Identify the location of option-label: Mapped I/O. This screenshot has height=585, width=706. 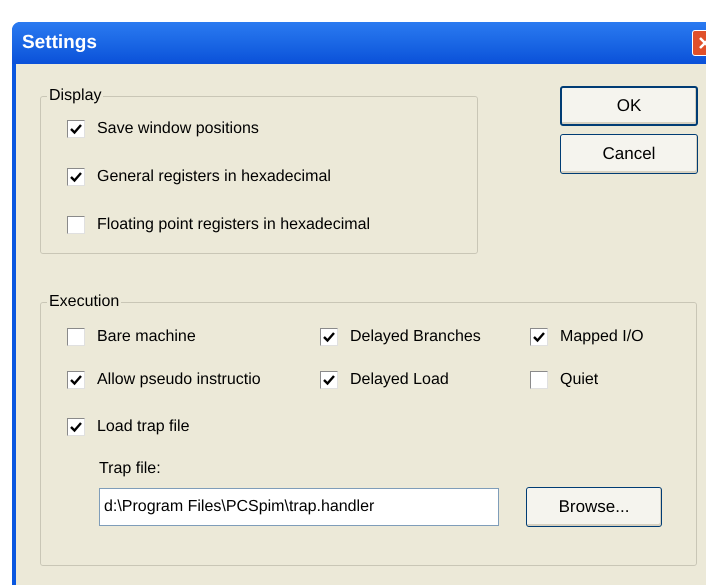
(602, 337).